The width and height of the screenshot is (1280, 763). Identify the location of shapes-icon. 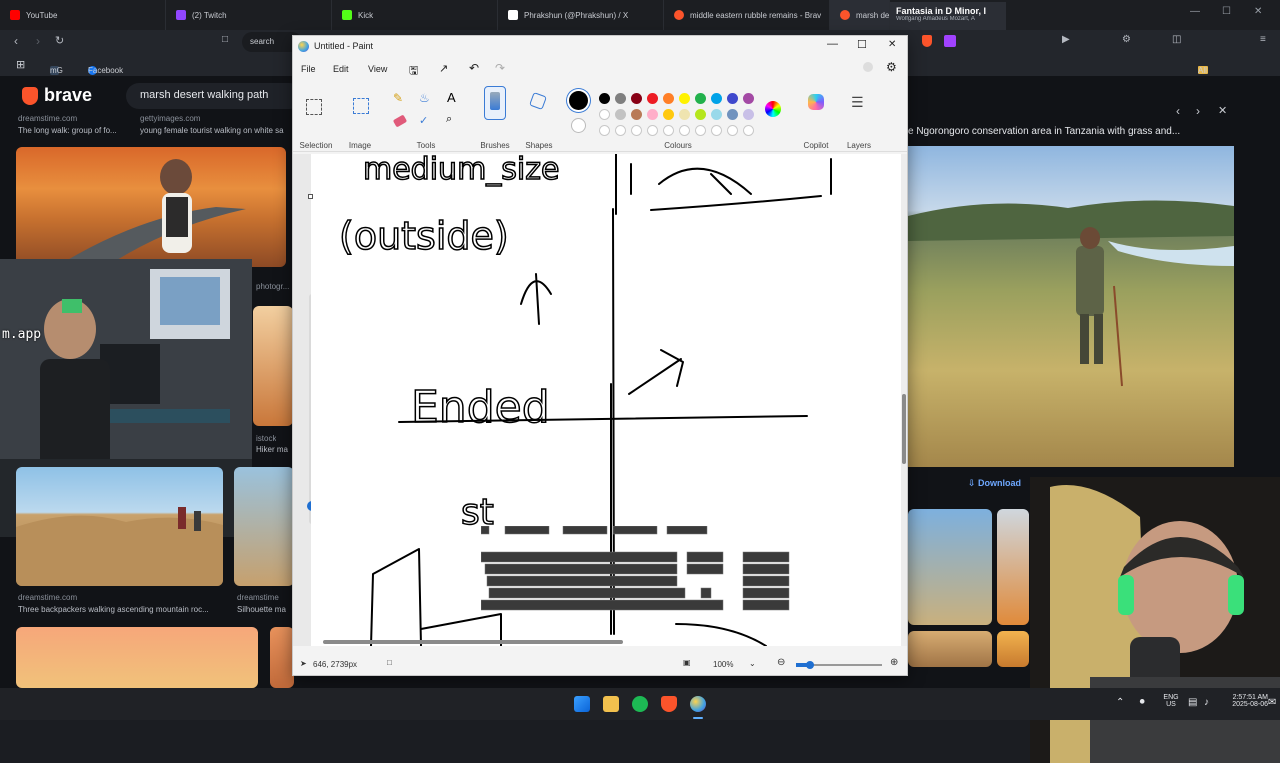
(538, 101).